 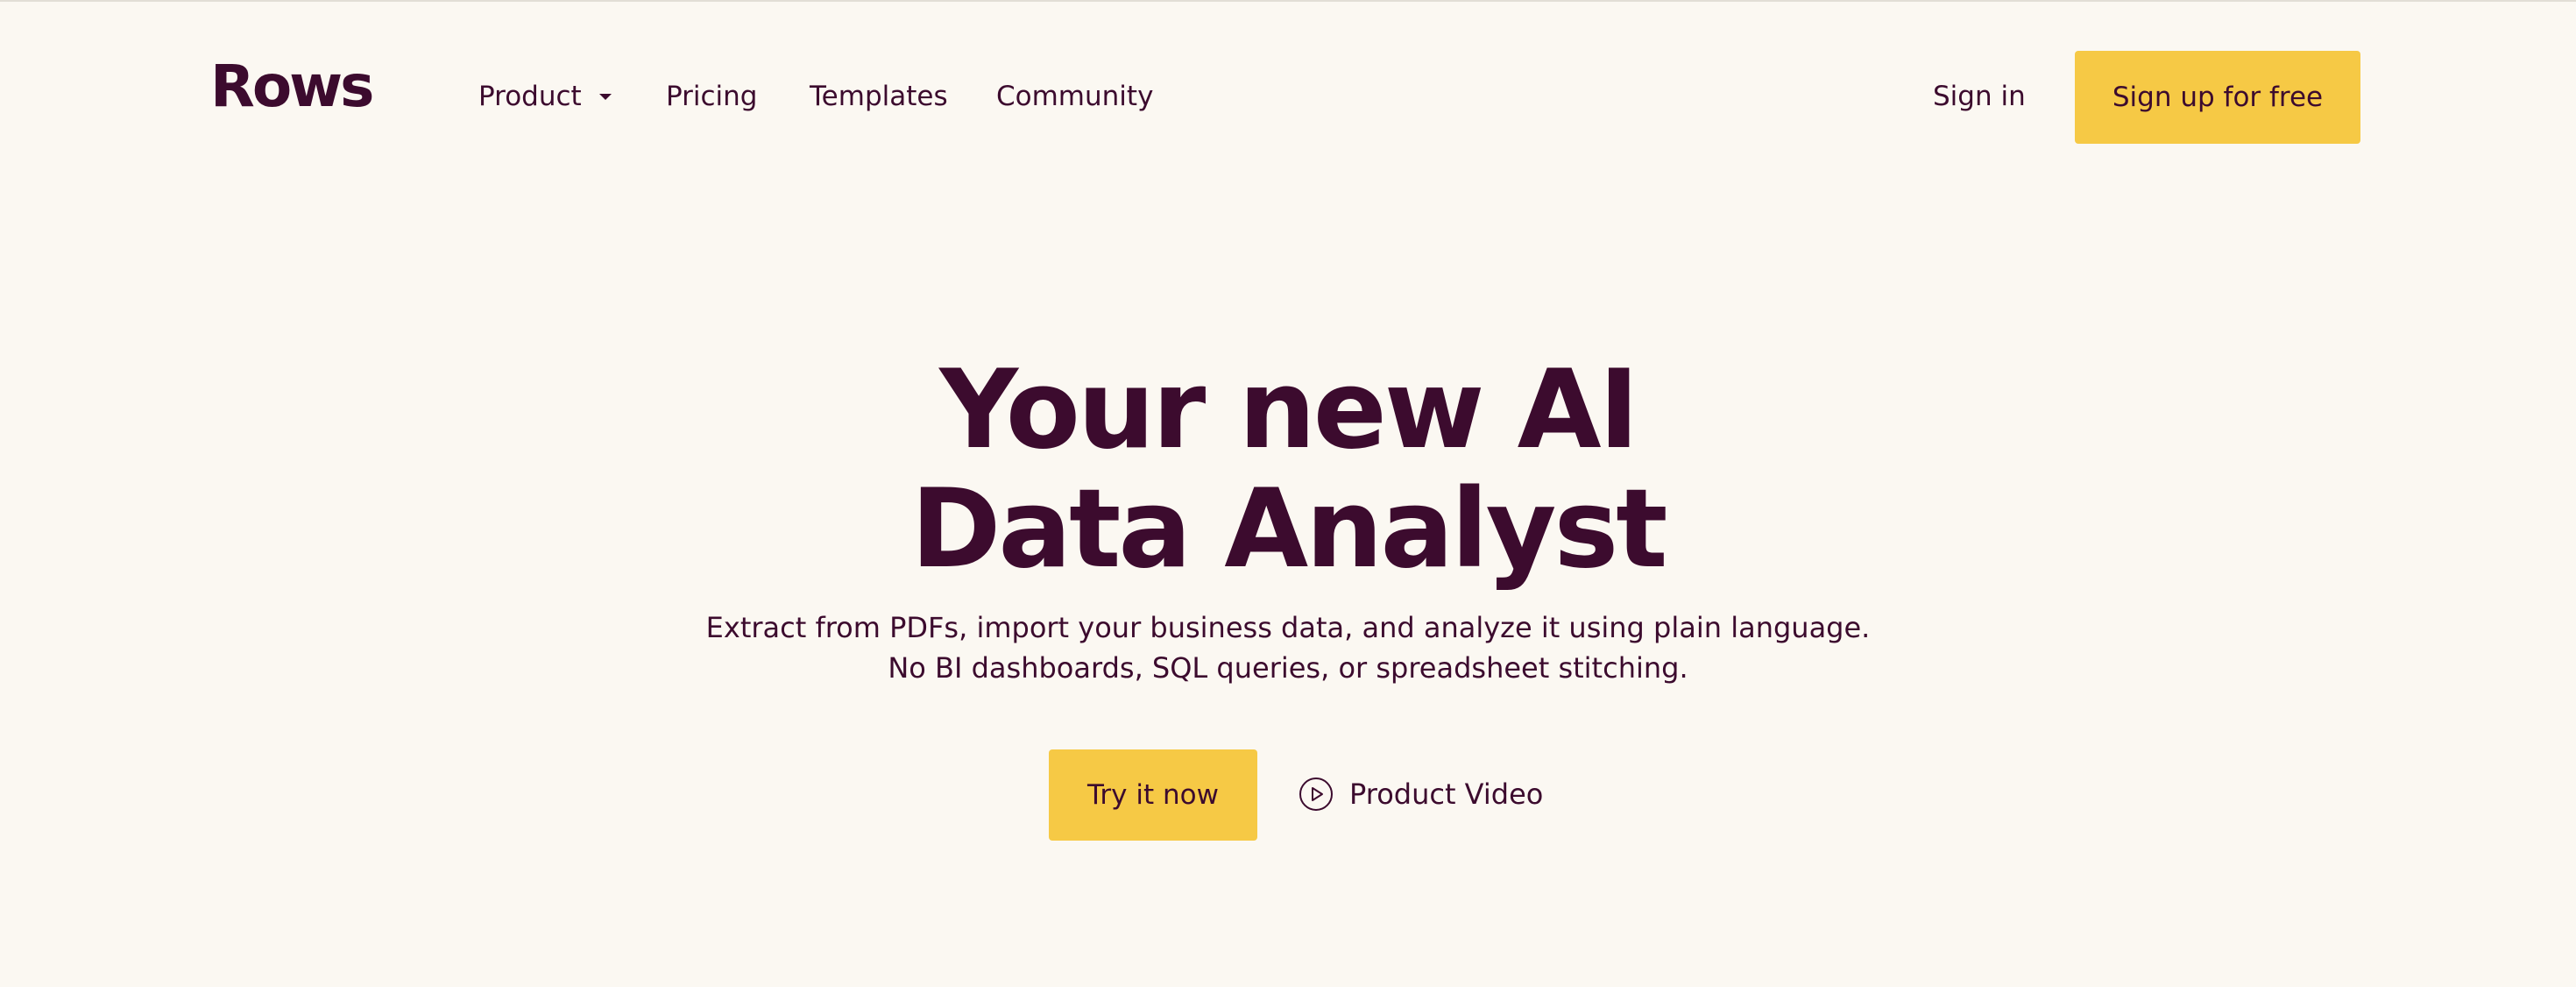 What do you see at coordinates (605, 96) in the screenshot?
I see `chevron-down-icon` at bounding box center [605, 96].